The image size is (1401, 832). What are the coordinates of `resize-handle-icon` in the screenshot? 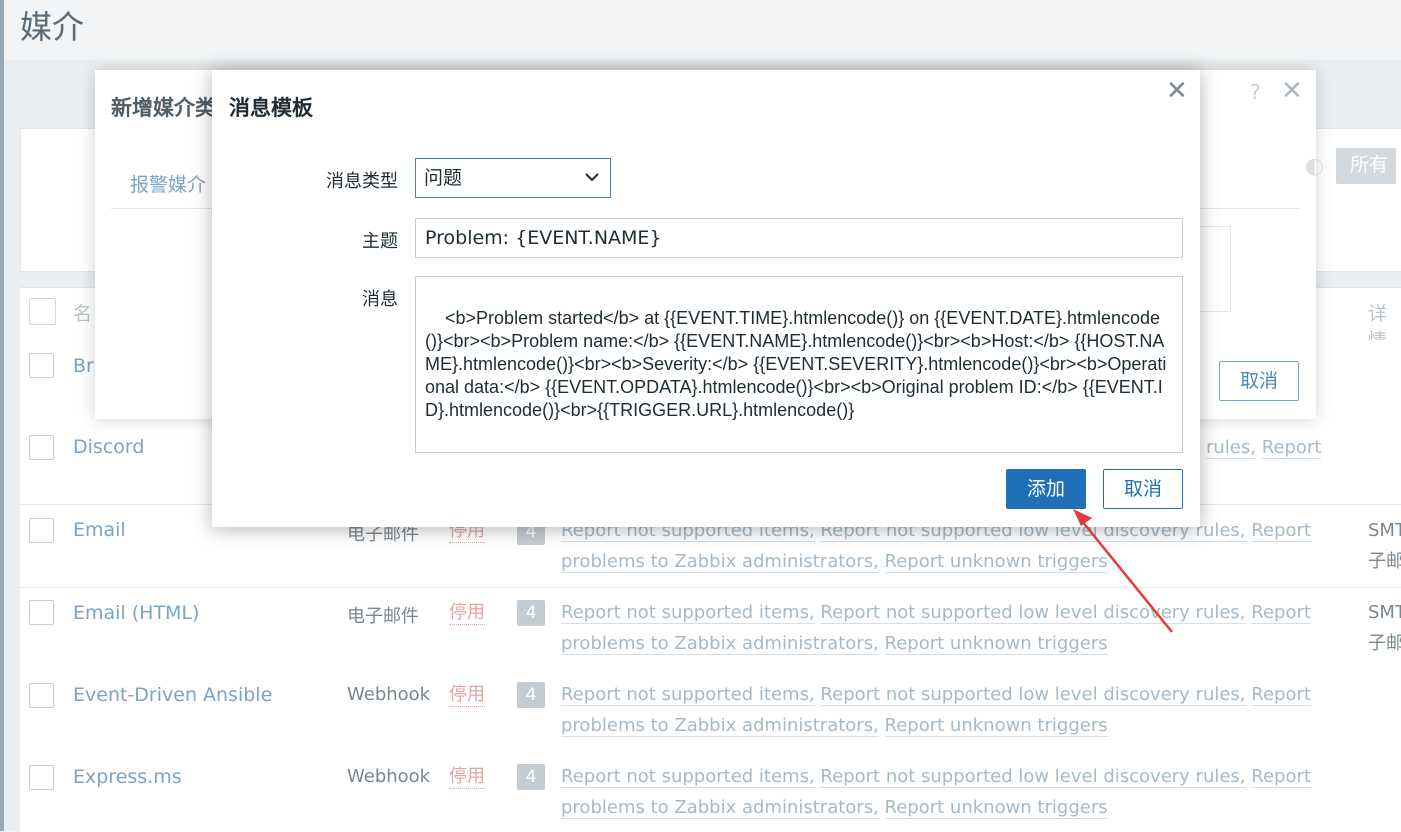 It's located at (1175, 471).